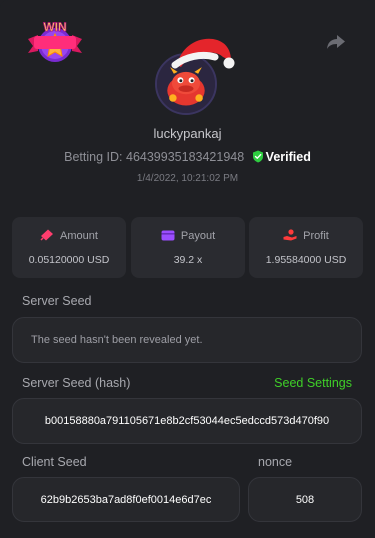  What do you see at coordinates (306, 247) in the screenshot?
I see `profit-card: Profit 1.95584000 USD` at bounding box center [306, 247].